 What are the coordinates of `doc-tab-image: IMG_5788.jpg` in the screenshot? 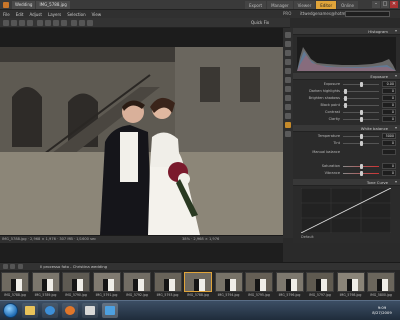 It's located at (53, 4).